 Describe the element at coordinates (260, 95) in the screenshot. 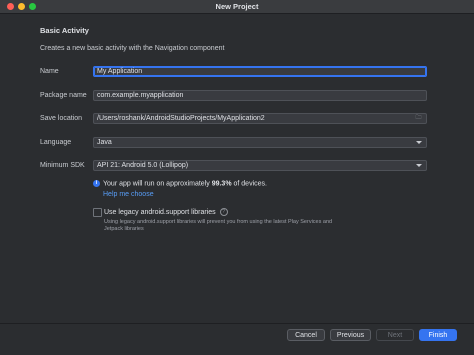

I see `package-name-field: com.example.myapplication` at that location.